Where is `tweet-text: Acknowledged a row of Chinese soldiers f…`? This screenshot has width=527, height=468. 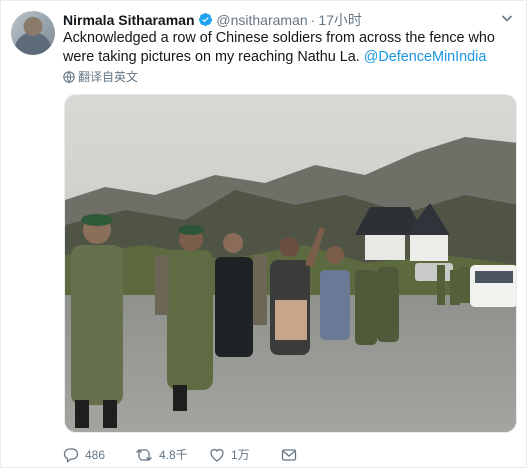 tweet-text: Acknowledged a row of Chinese soldiers f… is located at coordinates (288, 48).